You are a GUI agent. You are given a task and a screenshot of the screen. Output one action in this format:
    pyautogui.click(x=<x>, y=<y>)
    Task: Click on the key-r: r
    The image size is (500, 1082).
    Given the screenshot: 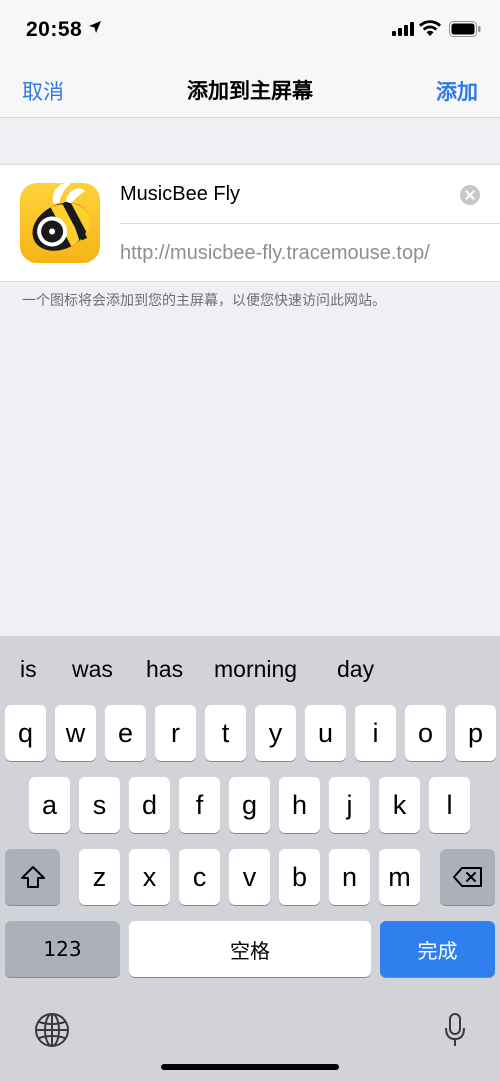 What is the action you would take?
    pyautogui.click(x=175, y=733)
    